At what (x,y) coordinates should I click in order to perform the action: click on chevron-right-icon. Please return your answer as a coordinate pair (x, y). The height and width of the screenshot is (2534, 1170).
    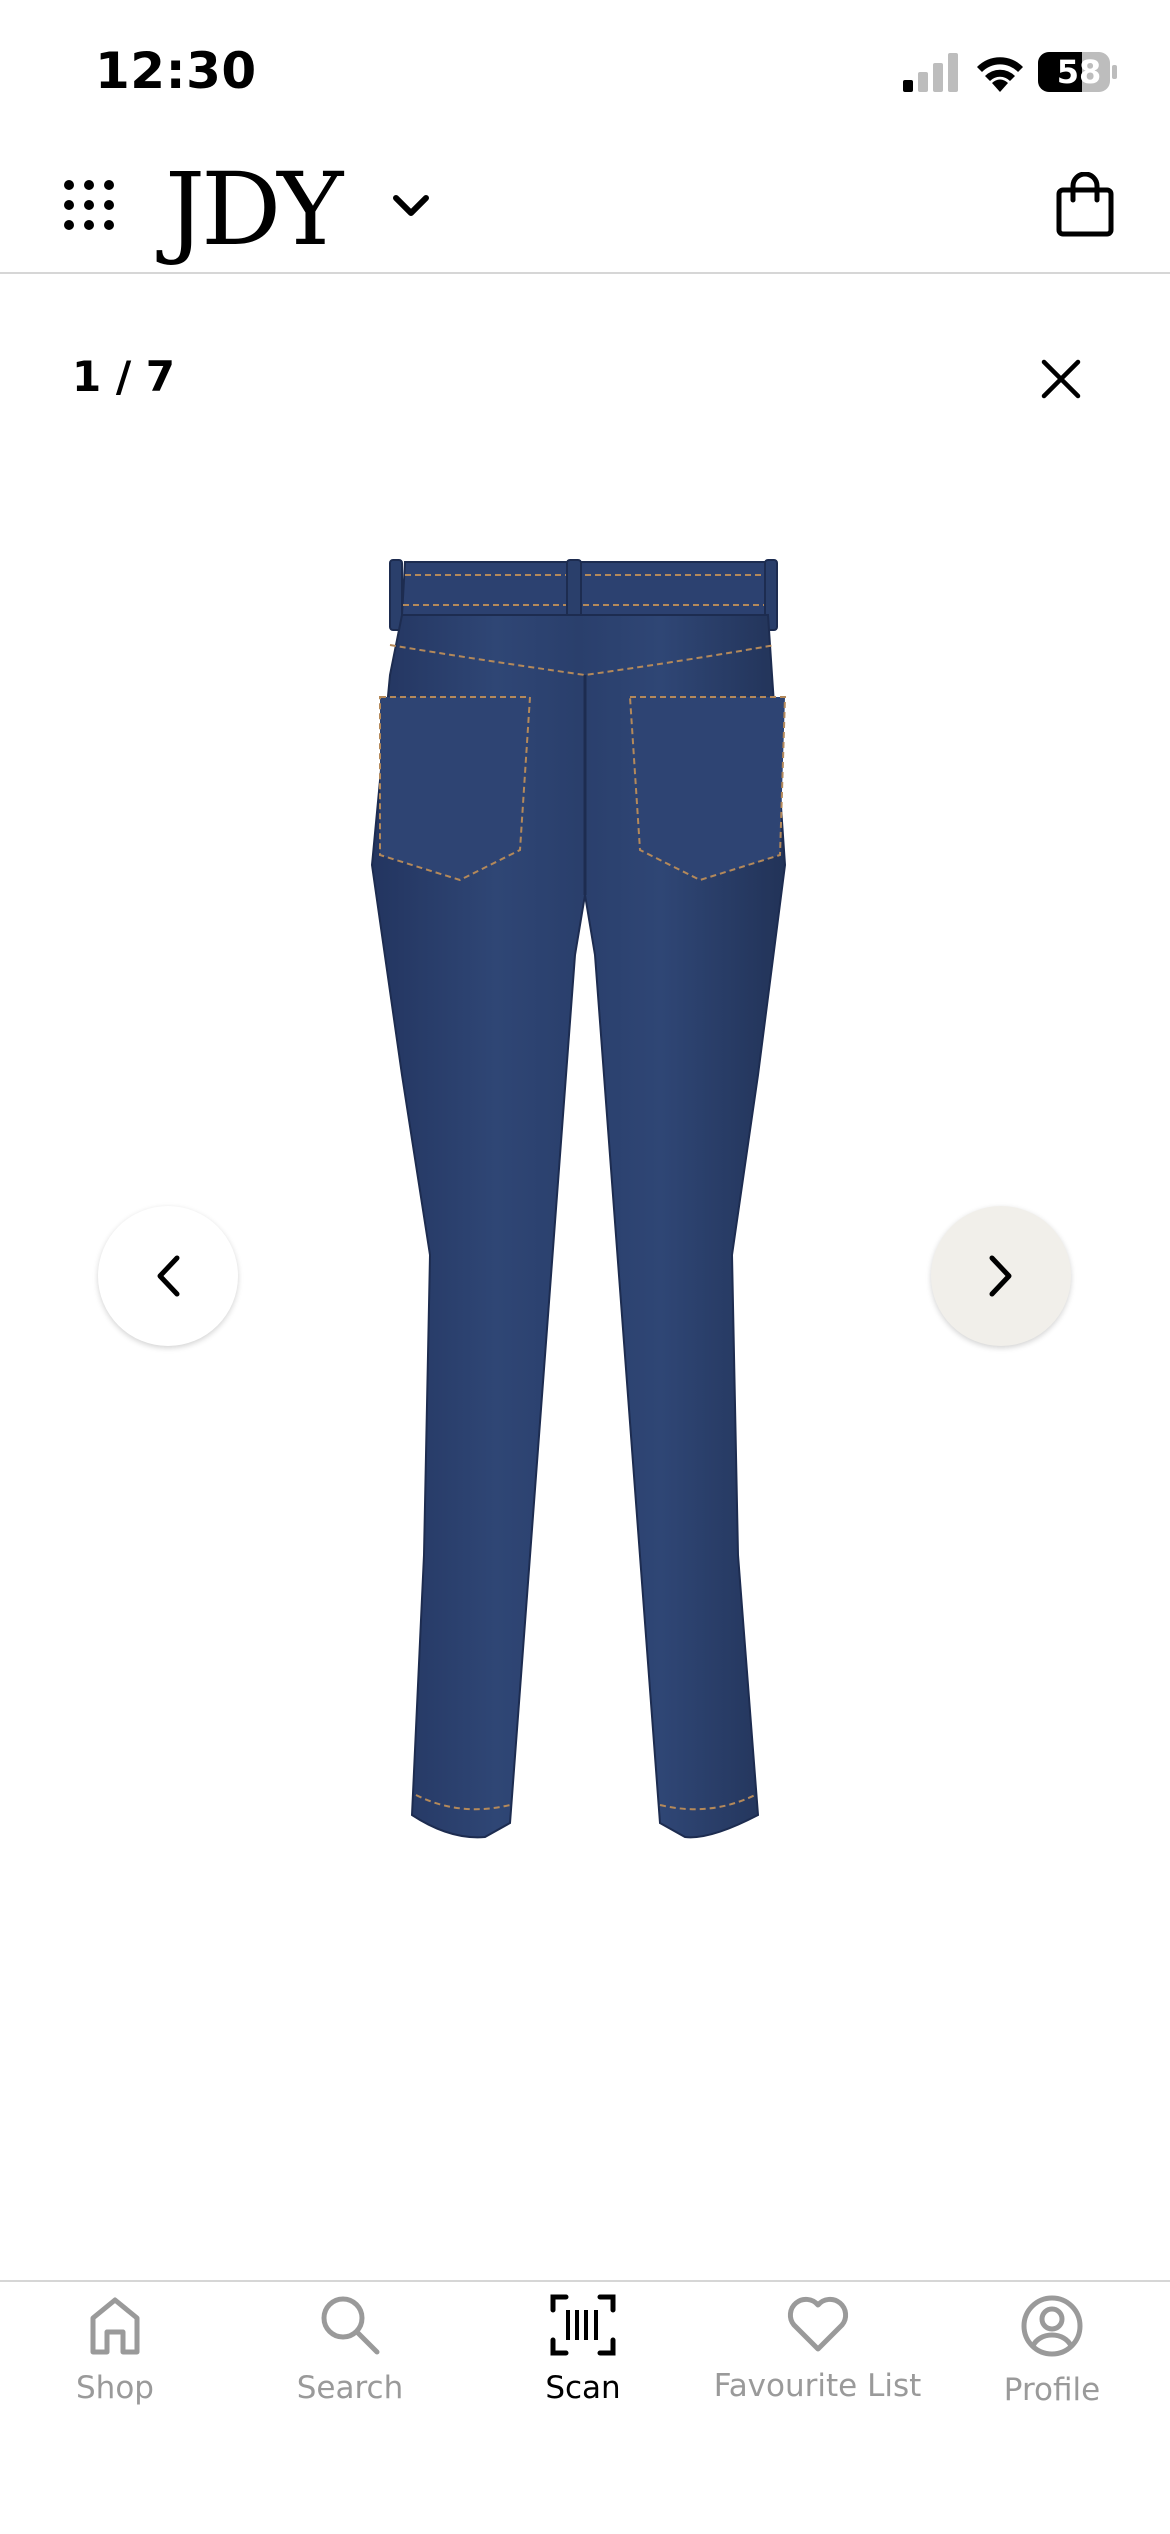
    Looking at the image, I should click on (1000, 1276).